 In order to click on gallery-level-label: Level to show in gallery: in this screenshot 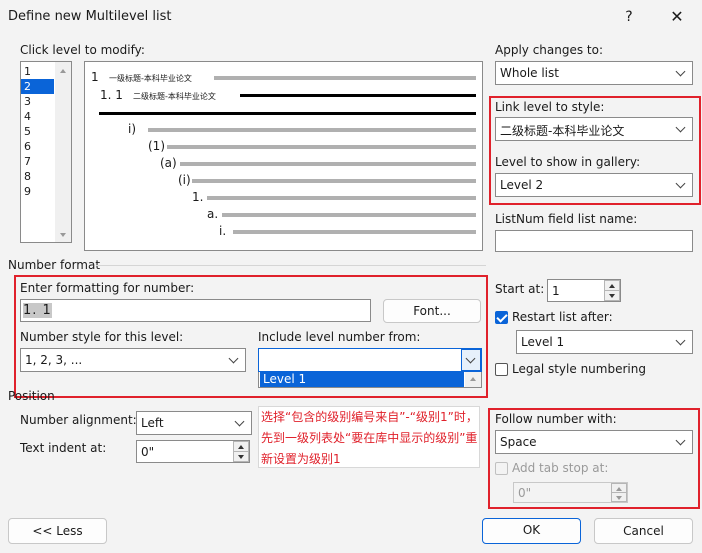, I will do `click(568, 162)`.